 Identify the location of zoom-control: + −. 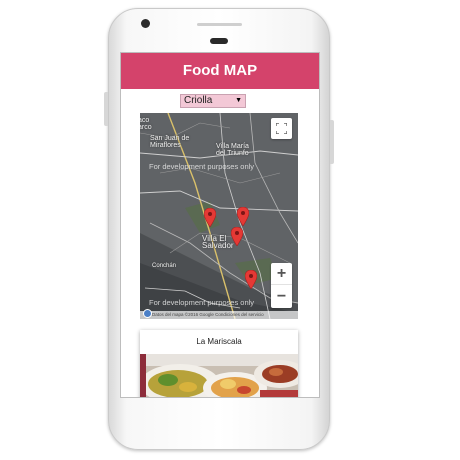
(281, 285).